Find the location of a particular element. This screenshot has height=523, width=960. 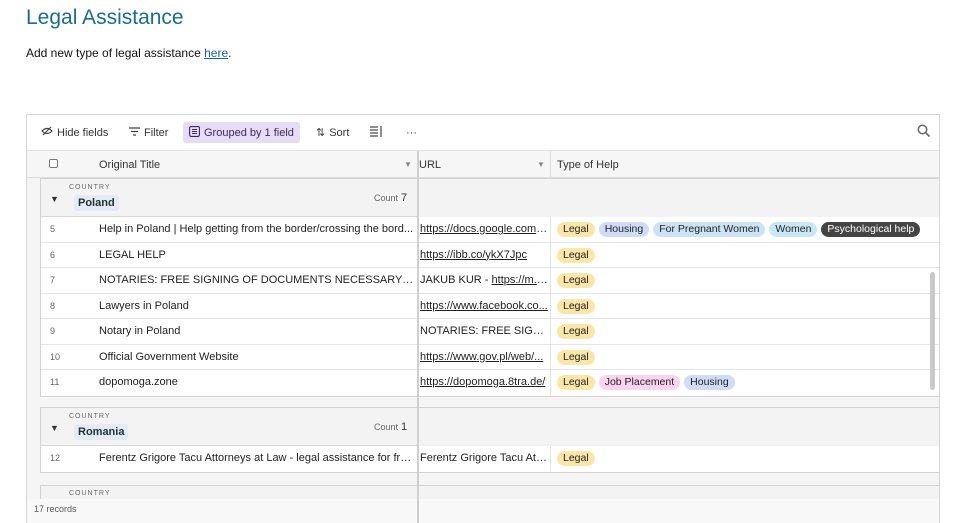

row-number: 6 is located at coordinates (53, 254).